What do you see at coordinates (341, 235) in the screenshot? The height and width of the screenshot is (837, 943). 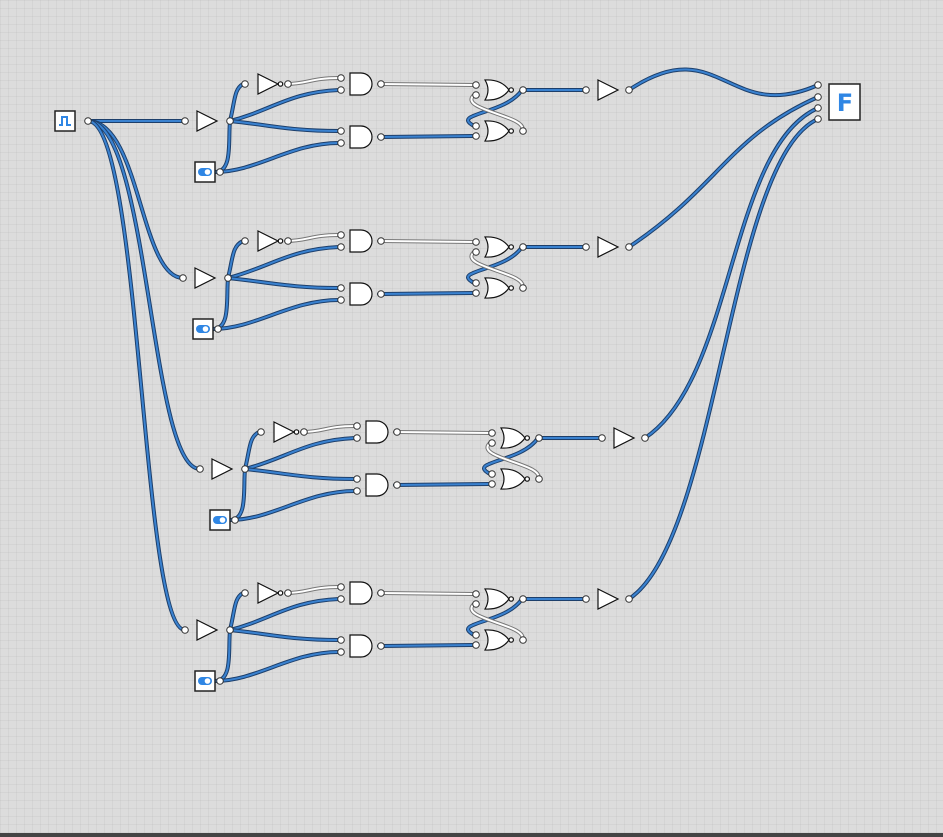 I see `and-gate-2a-in1-pin` at bounding box center [341, 235].